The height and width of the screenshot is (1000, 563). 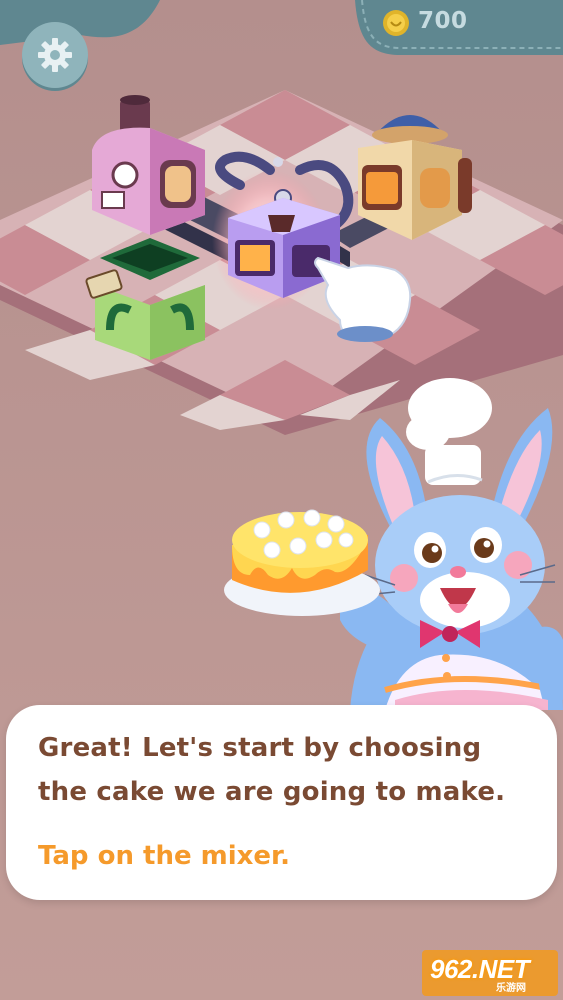 What do you see at coordinates (302, 562) in the screenshot?
I see `cake-icon` at bounding box center [302, 562].